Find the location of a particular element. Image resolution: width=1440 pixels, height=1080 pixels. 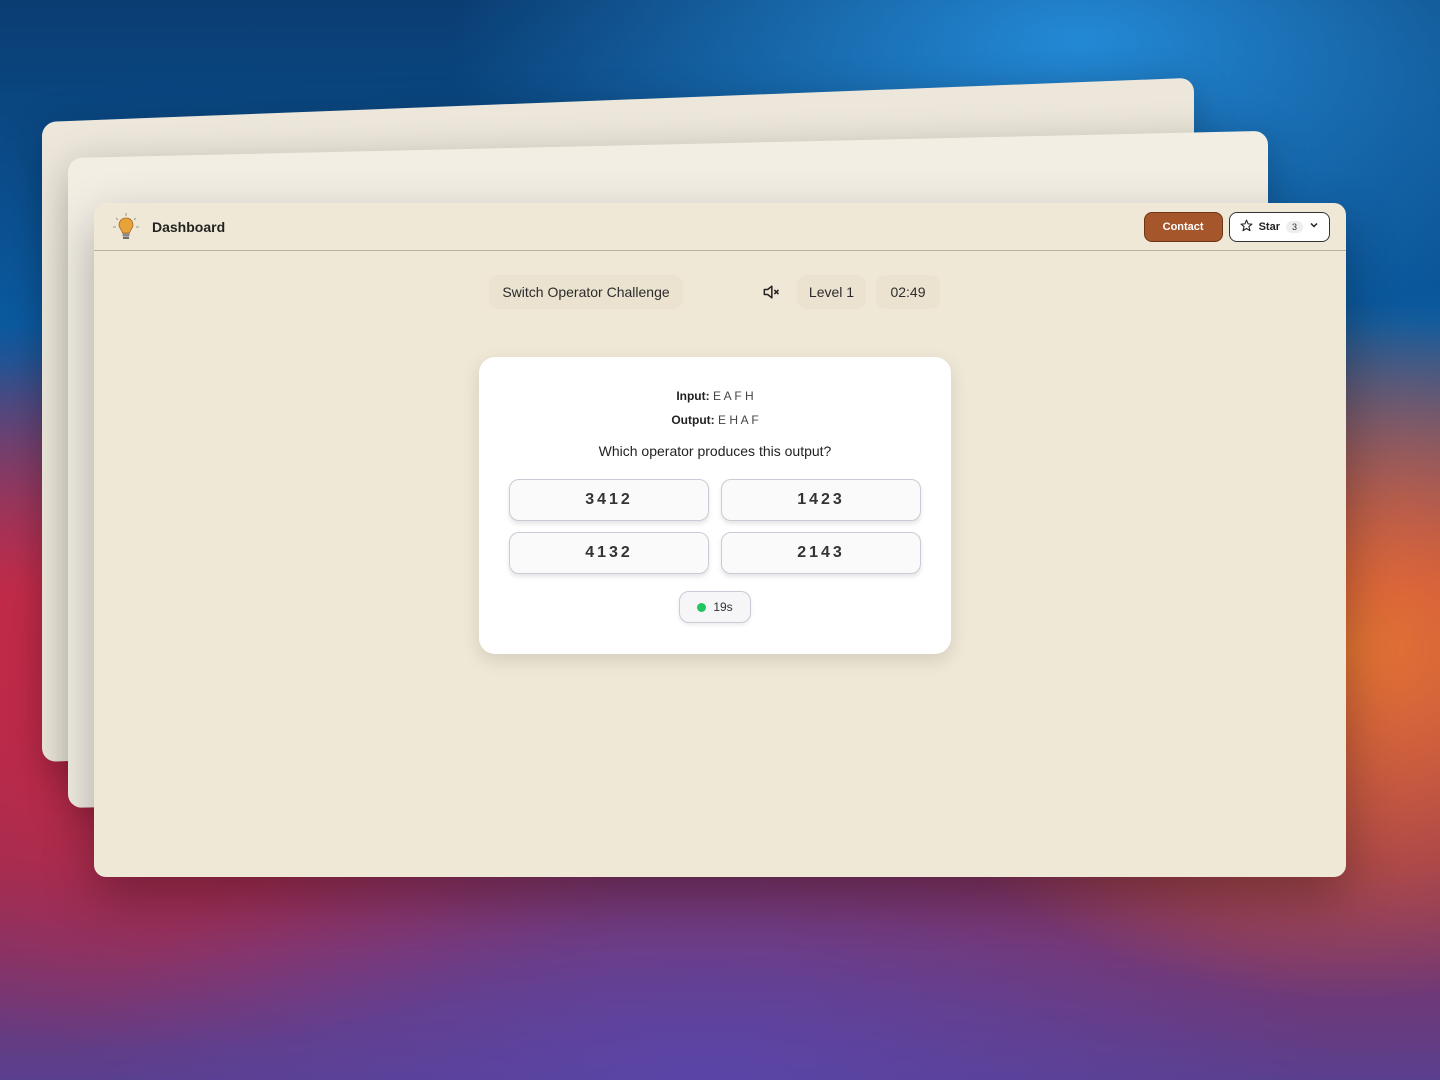

brand-title: Dashboard is located at coordinates (188, 227).